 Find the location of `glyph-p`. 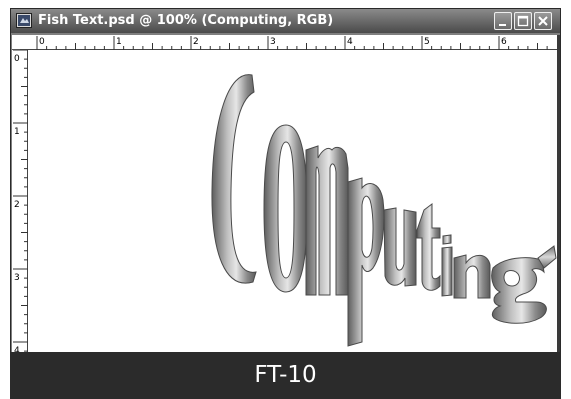

glyph-p is located at coordinates (366, 262).